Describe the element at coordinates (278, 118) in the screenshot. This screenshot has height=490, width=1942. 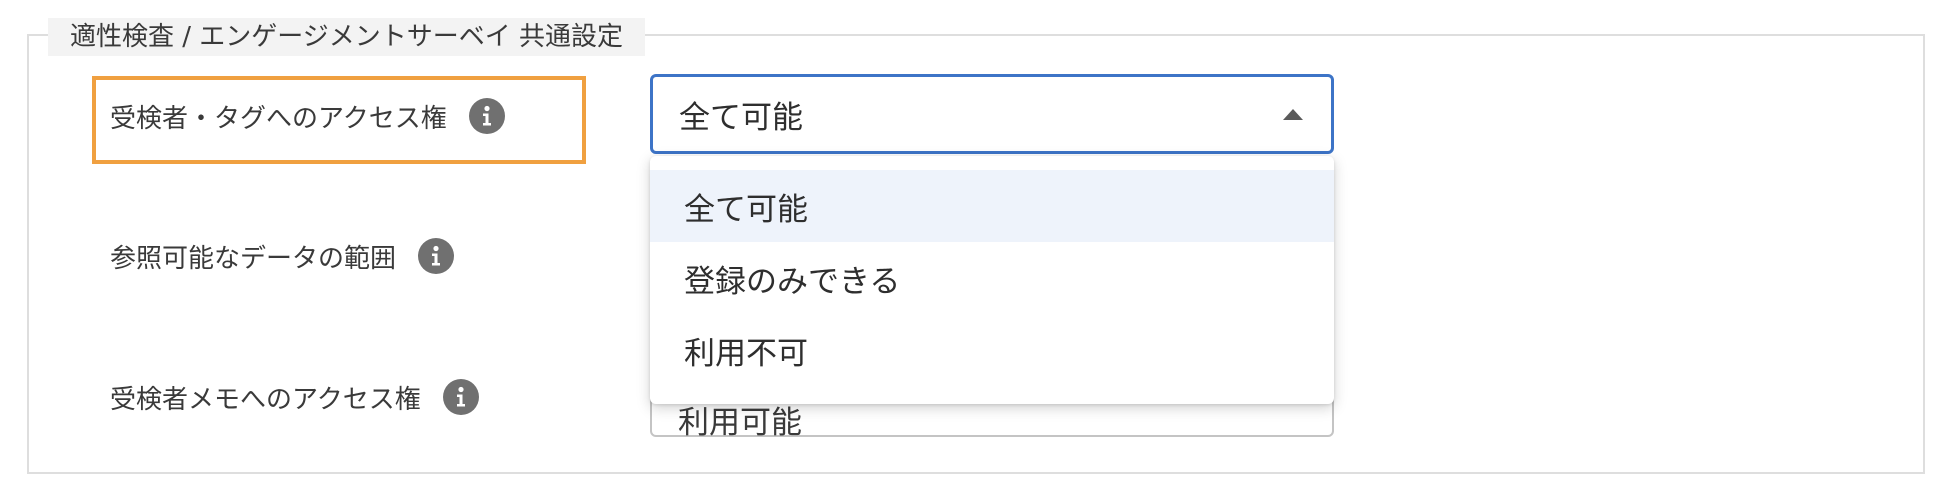
I see `row-label: 受検者・タグへのアクセス権` at that location.